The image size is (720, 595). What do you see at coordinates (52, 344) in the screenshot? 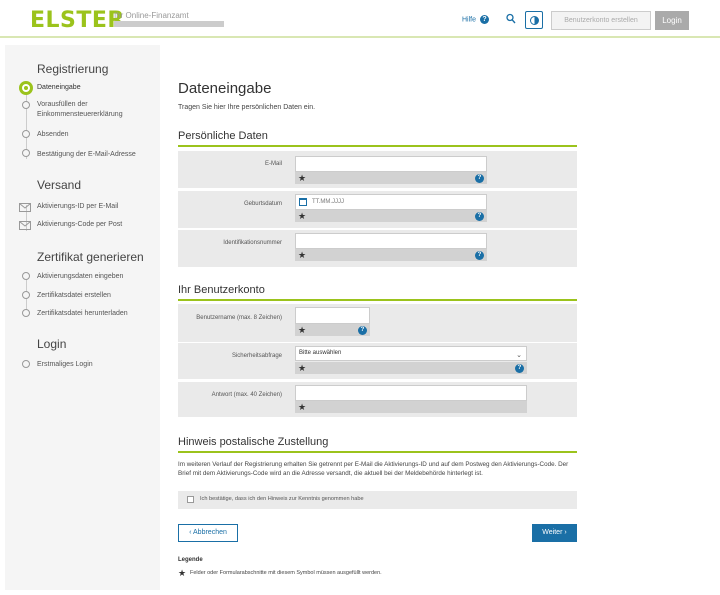
I see `sidebar-heading-login: Login` at bounding box center [52, 344].